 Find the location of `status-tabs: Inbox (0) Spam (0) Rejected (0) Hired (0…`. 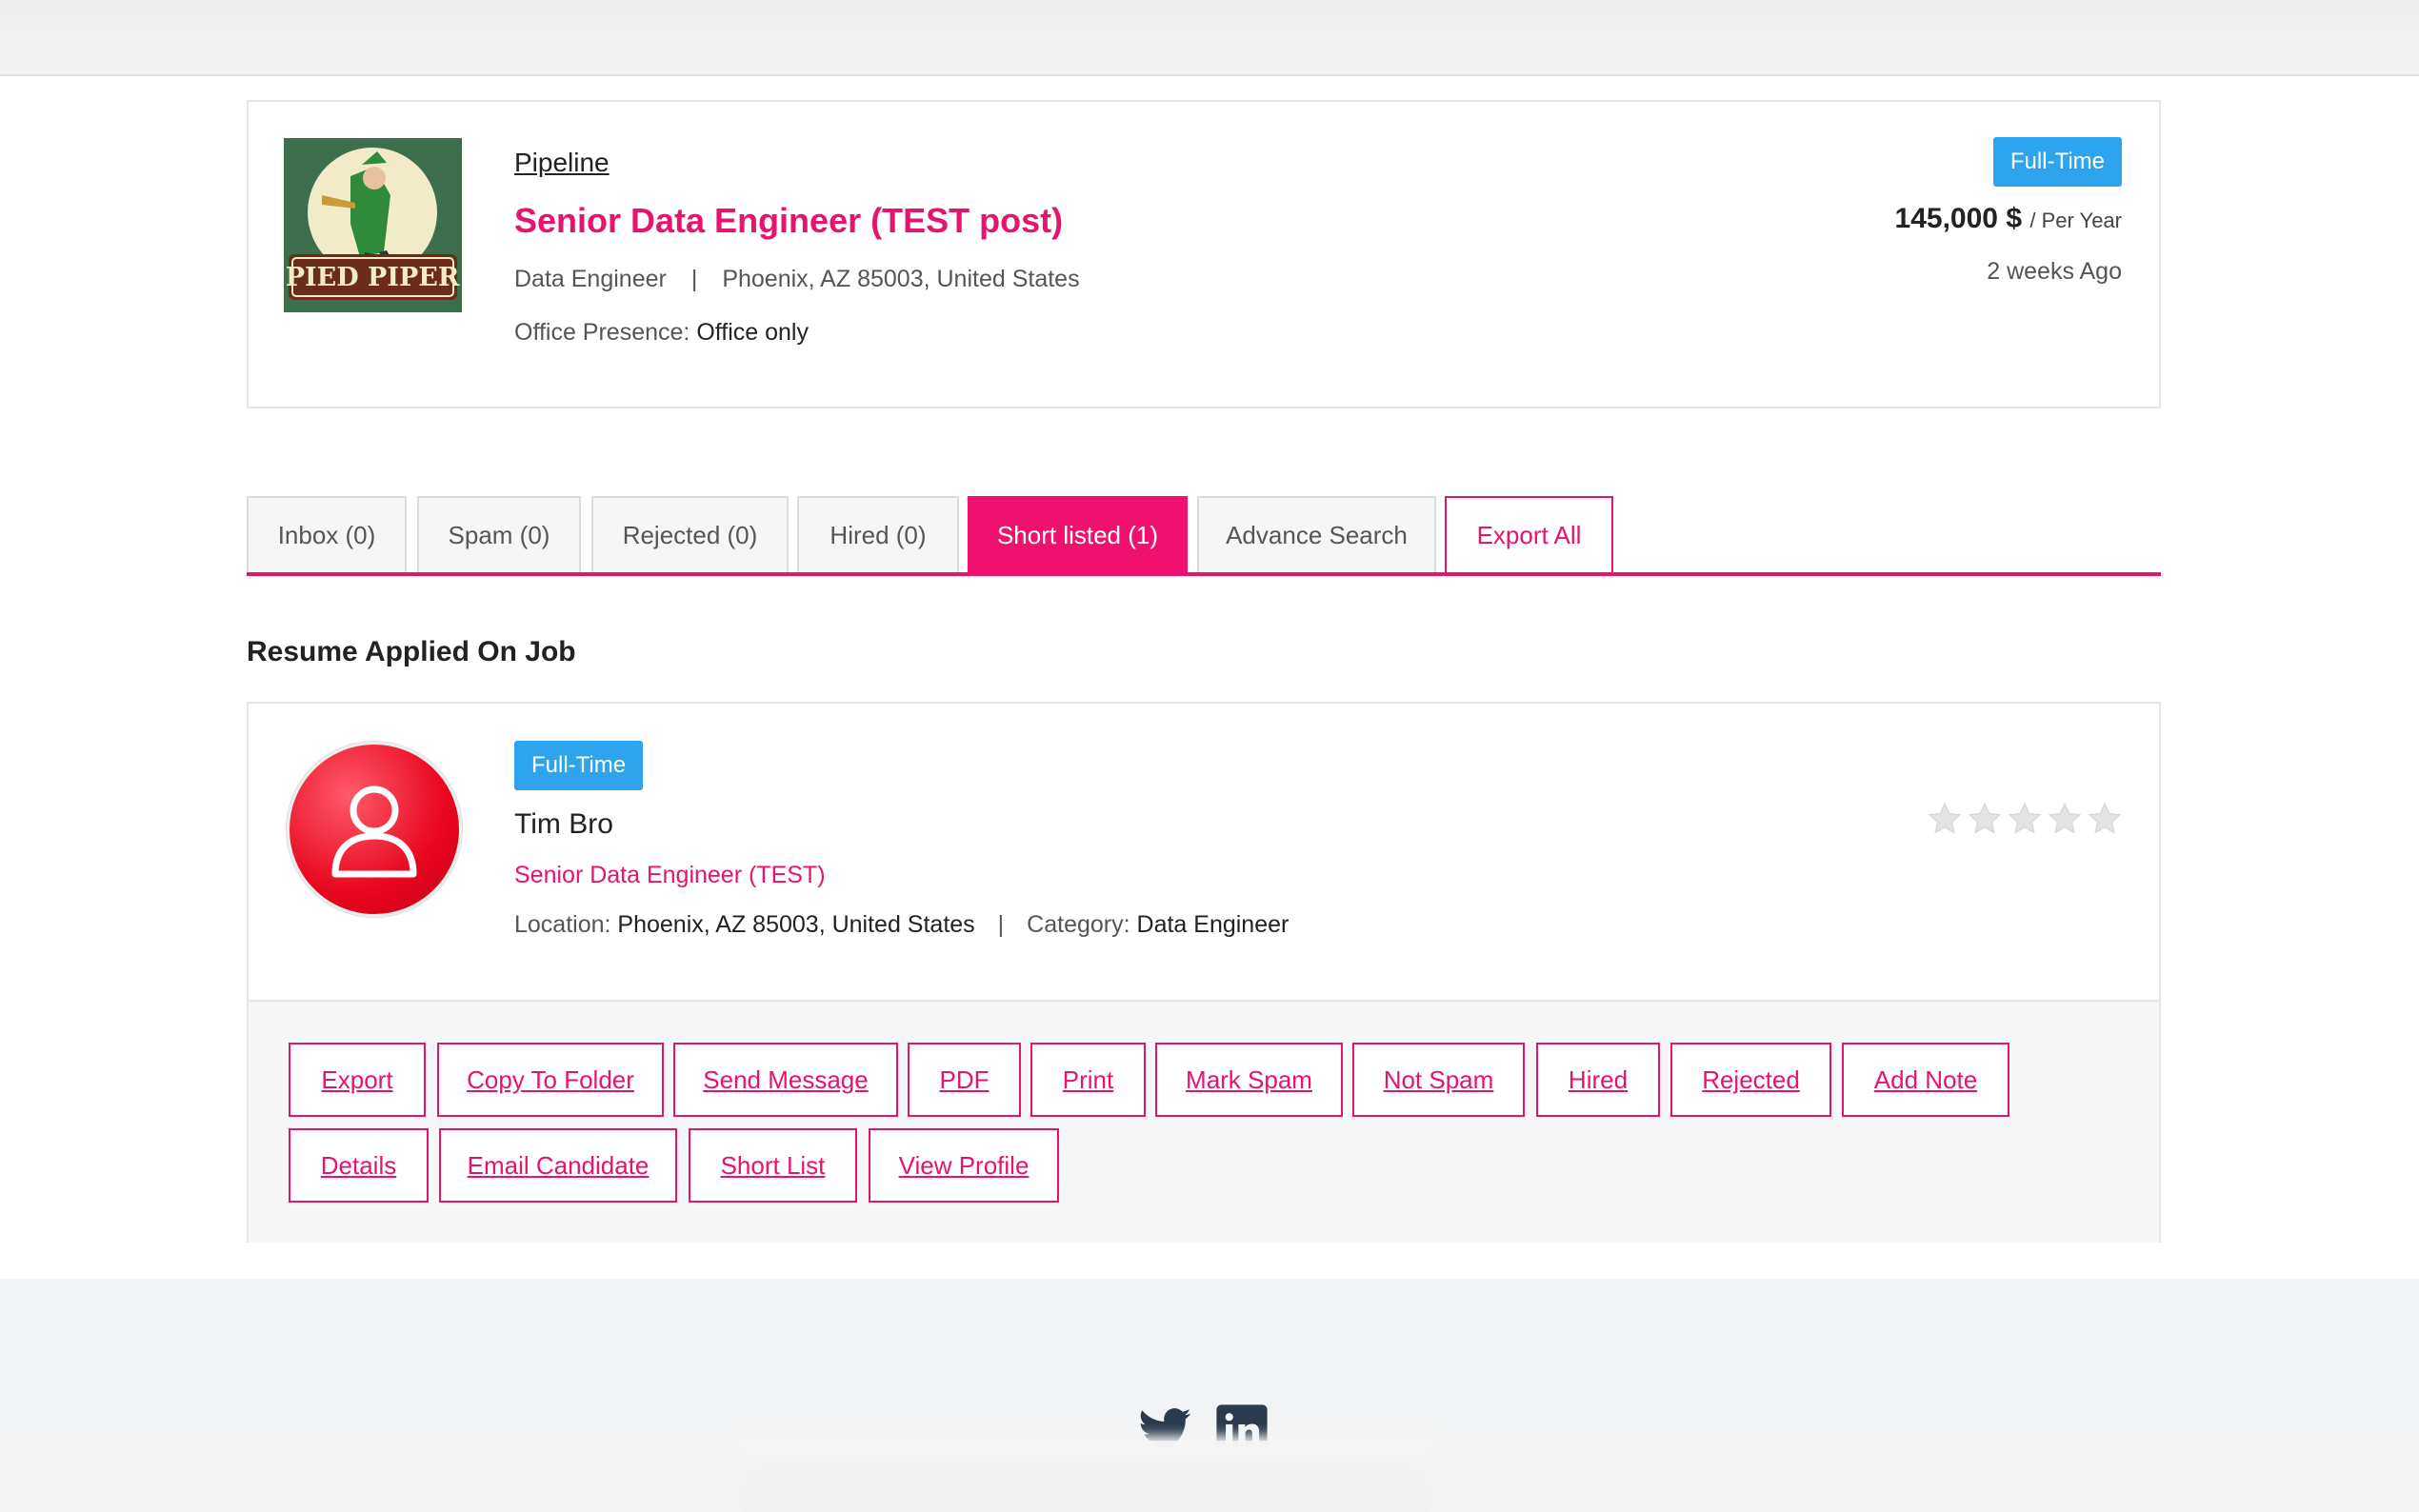

status-tabs: Inbox (0) Spam (0) Rejected (0) Hired (0… is located at coordinates (1204, 536).